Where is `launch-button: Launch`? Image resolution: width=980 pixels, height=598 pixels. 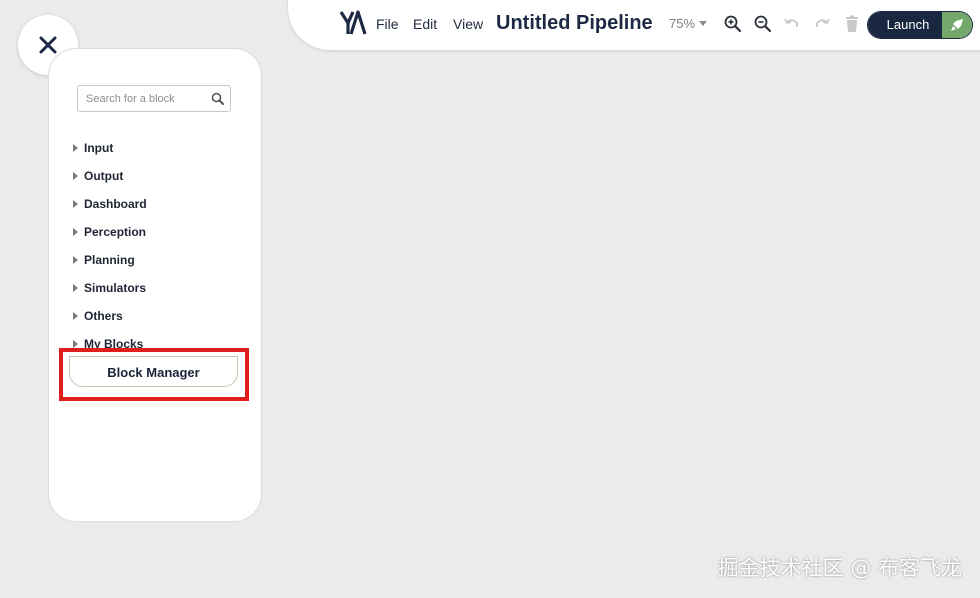
launch-button: Launch is located at coordinates (920, 25).